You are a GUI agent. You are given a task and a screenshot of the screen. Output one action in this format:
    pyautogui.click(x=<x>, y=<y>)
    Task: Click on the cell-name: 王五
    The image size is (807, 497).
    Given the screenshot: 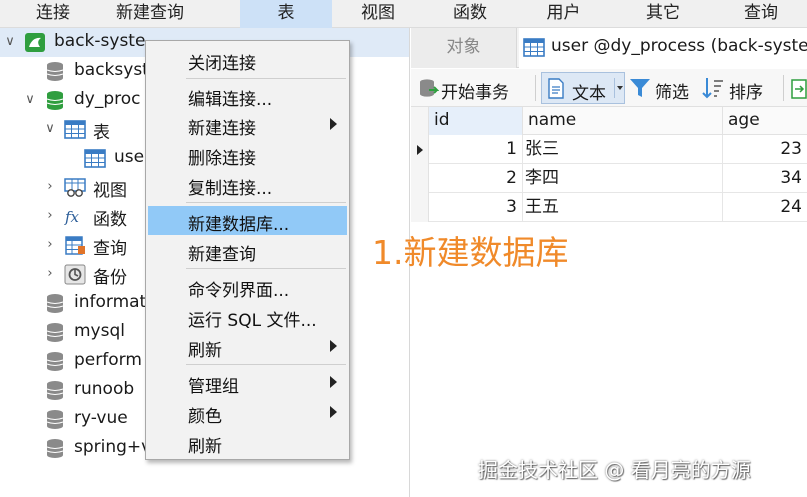 What is the action you would take?
    pyautogui.click(x=623, y=207)
    